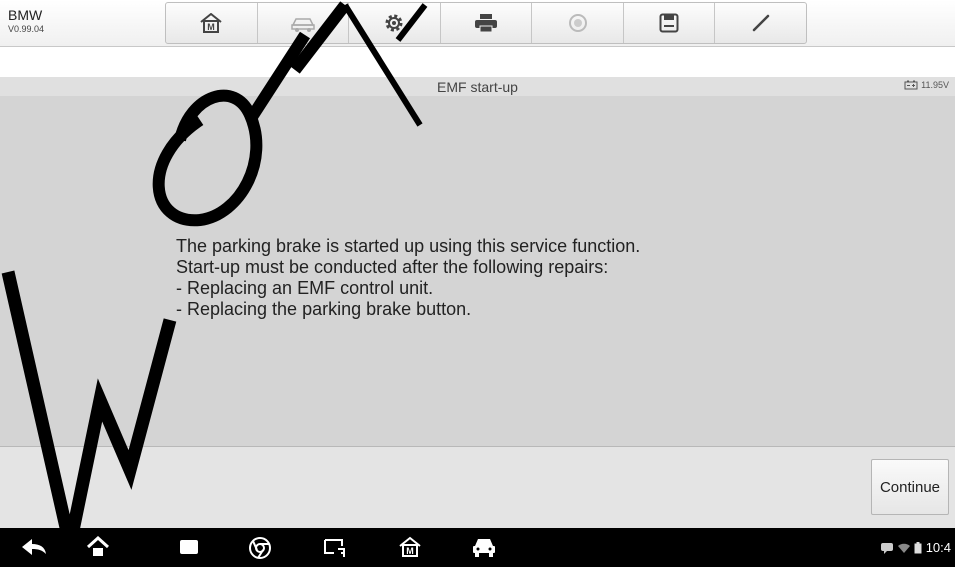  I want to click on vehicle-menu-icon, so click(484, 547).